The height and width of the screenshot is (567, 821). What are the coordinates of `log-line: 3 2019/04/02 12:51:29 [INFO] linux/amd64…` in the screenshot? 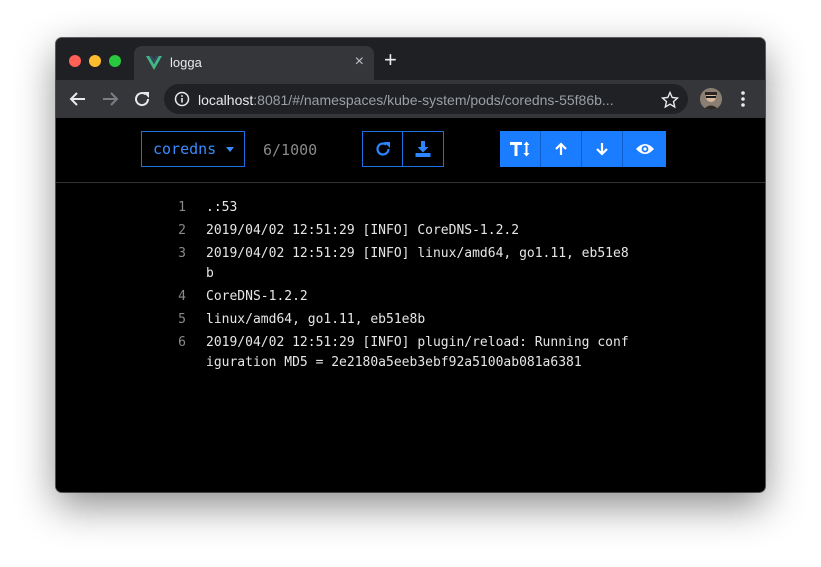 It's located at (410, 264).